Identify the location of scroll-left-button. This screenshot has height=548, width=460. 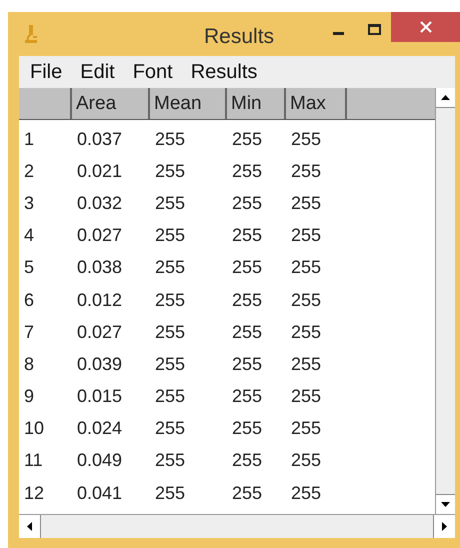
(30, 526).